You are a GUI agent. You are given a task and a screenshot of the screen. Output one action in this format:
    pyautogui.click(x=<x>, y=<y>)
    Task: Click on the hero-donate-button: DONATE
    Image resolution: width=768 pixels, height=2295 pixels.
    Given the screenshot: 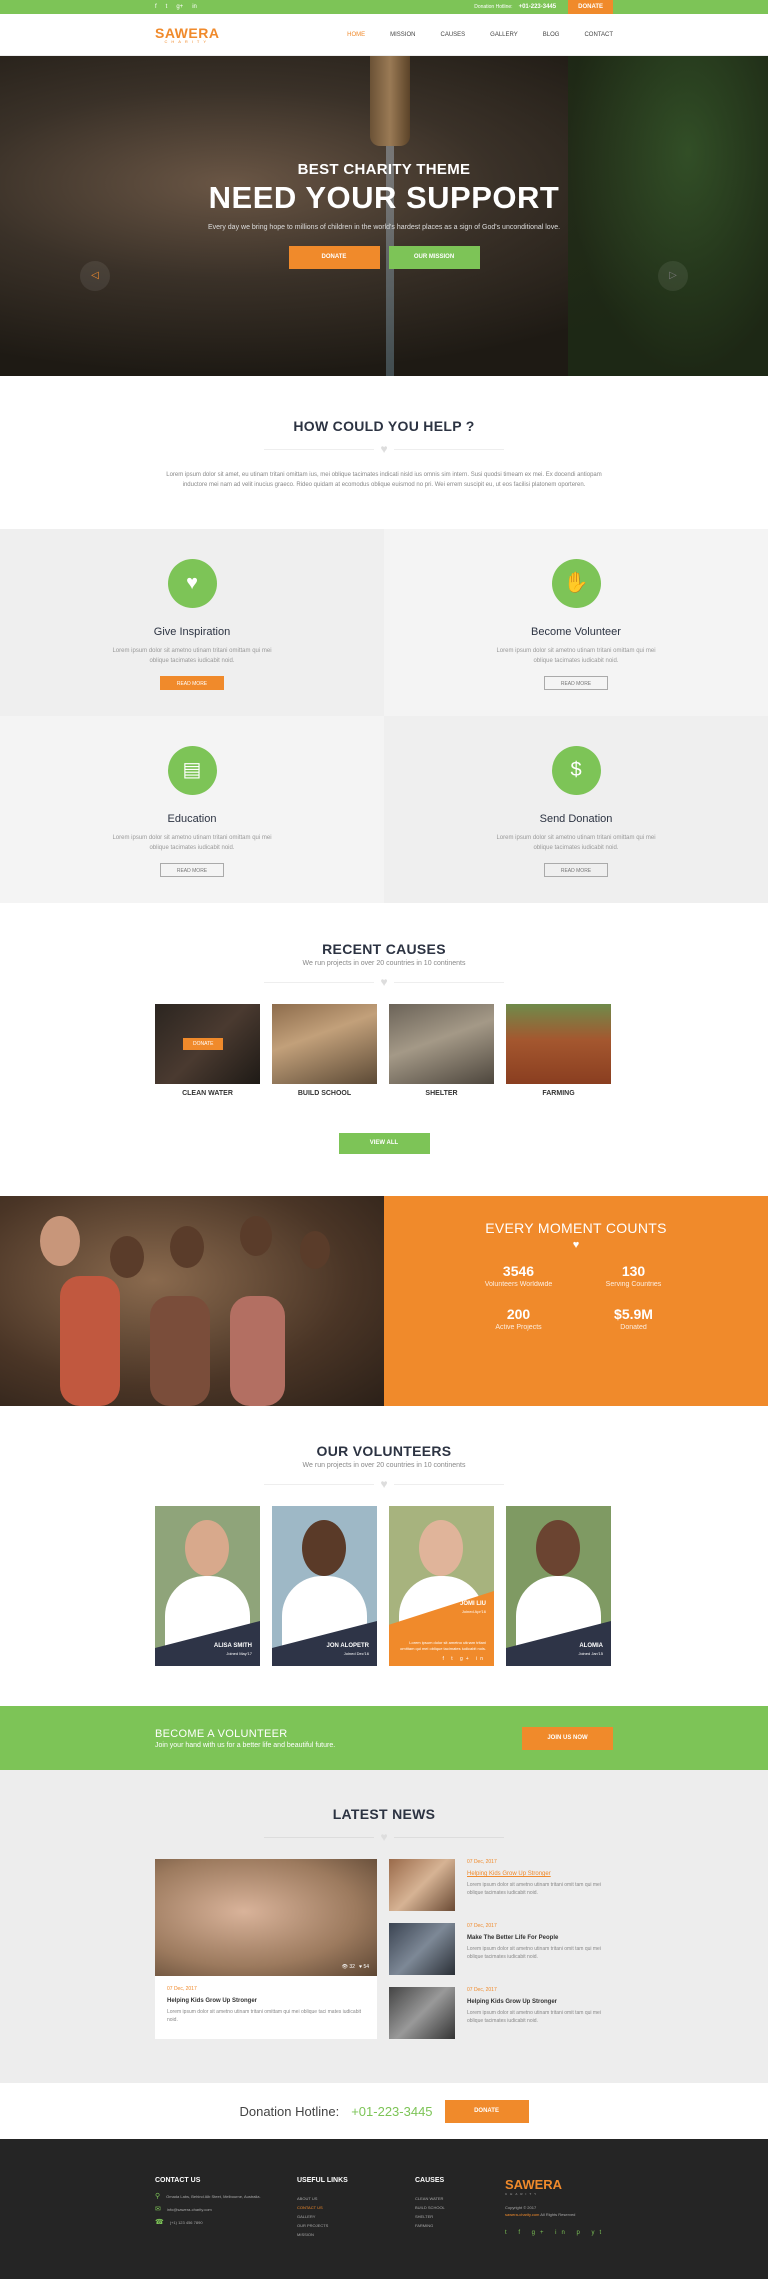 What is the action you would take?
    pyautogui.click(x=334, y=257)
    